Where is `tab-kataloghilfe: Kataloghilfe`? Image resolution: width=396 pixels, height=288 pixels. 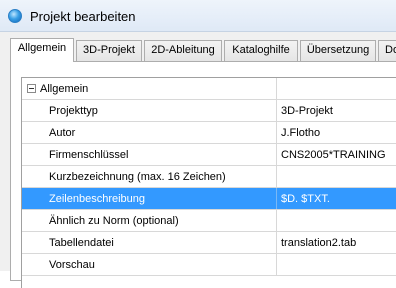 tab-kataloghilfe: Kataloghilfe is located at coordinates (261, 50).